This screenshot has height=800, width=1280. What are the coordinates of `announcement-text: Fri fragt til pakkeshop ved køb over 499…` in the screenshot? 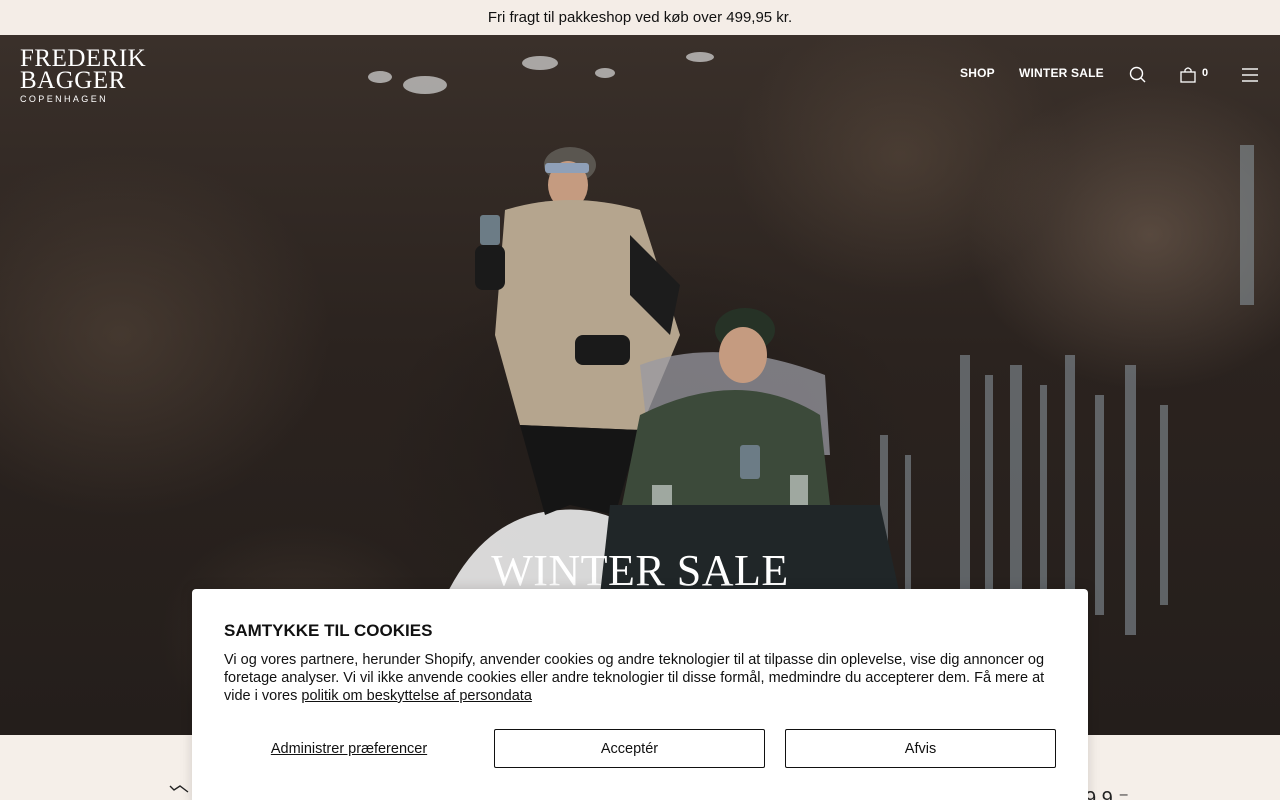 It's located at (640, 17).